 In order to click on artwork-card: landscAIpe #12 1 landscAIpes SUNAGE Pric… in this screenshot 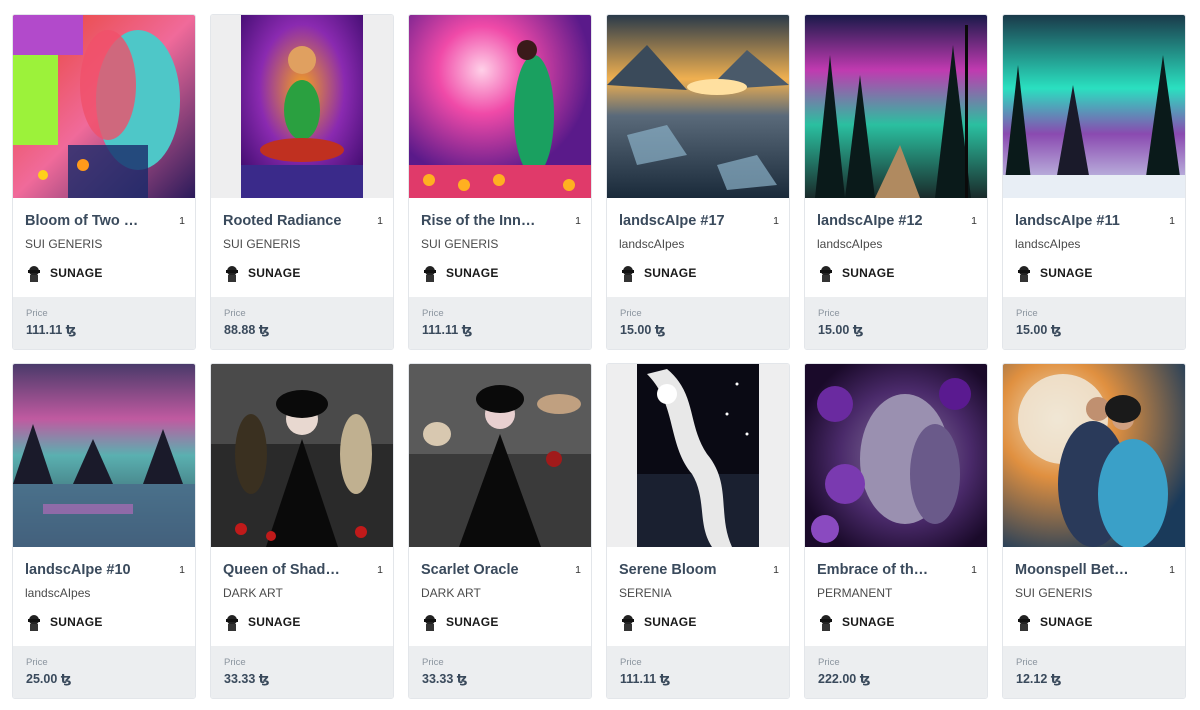, I will do `click(896, 182)`.